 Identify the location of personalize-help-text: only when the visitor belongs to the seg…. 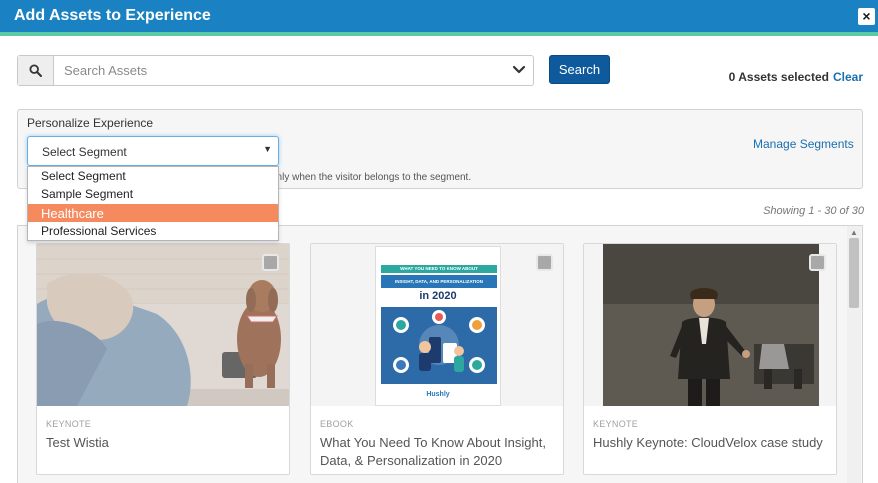
(371, 177).